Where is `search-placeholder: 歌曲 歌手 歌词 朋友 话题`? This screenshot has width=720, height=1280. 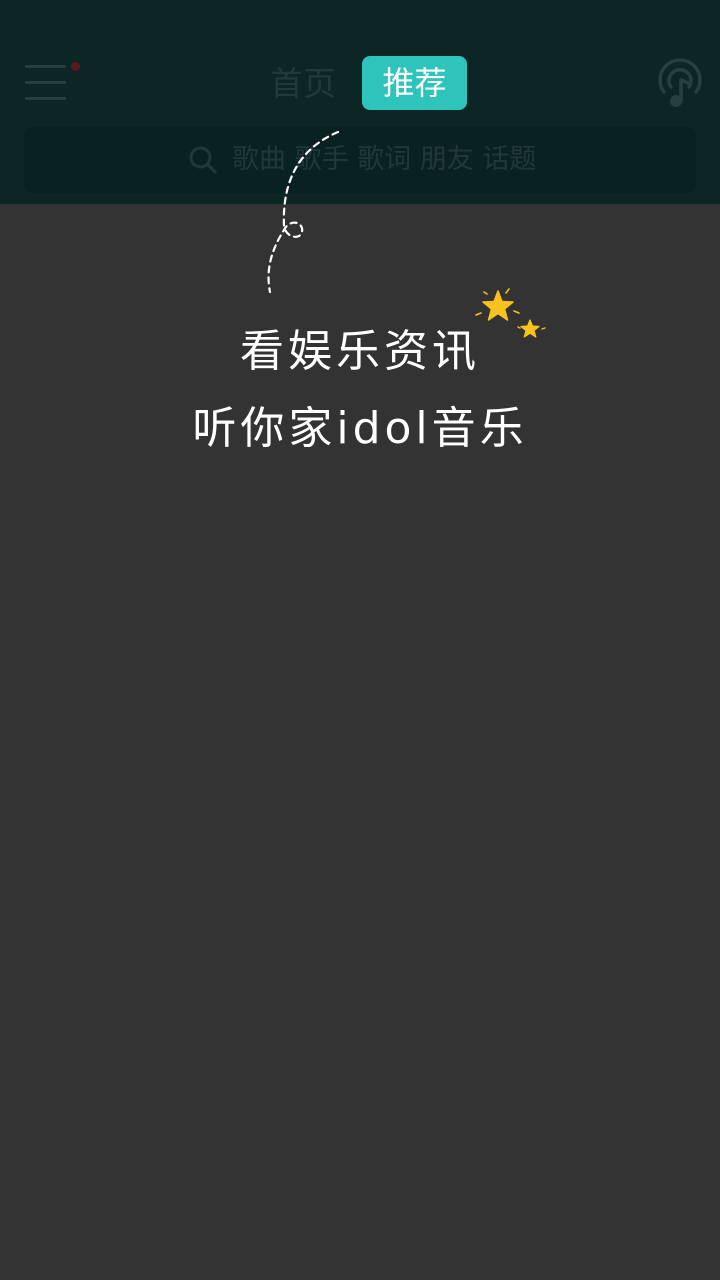 search-placeholder: 歌曲 歌手 歌词 朋友 话题 is located at coordinates (384, 159).